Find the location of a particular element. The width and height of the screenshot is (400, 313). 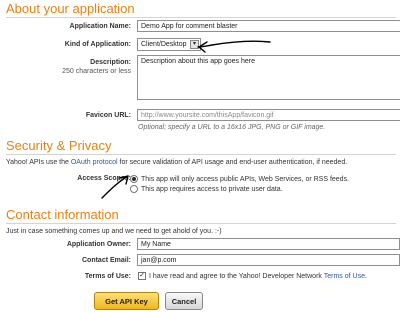

app-name-label: Application Name: is located at coordinates (100, 26).